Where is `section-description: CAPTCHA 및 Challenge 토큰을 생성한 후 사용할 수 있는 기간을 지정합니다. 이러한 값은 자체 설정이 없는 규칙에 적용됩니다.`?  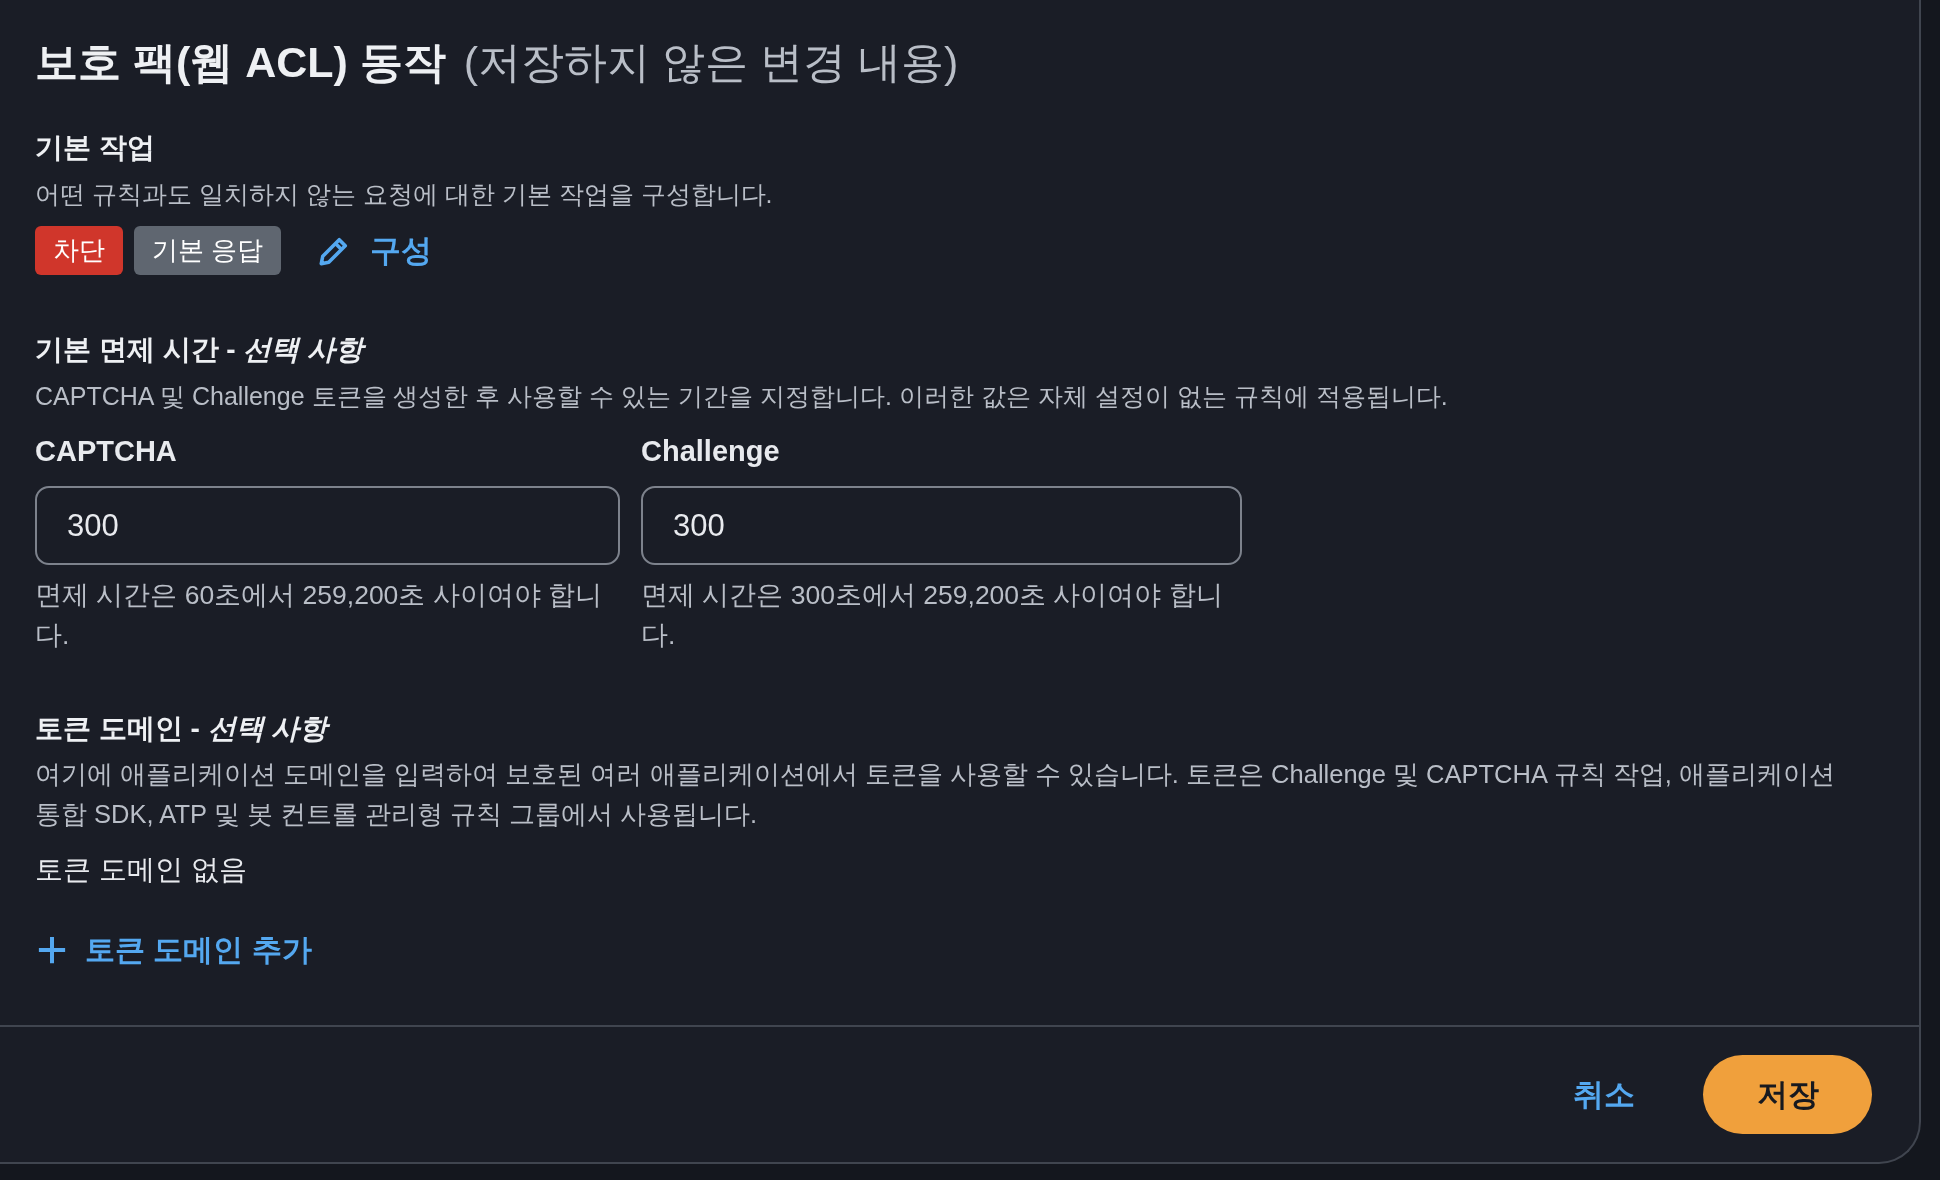
section-description: CAPTCHA 및 Challenge 토큰을 생성한 후 사용할 수 있는 기간을 지정합니다. 이러한 값은 자체 설정이 없는 규칙에 적용됩니다. is located at coordinates (742, 396).